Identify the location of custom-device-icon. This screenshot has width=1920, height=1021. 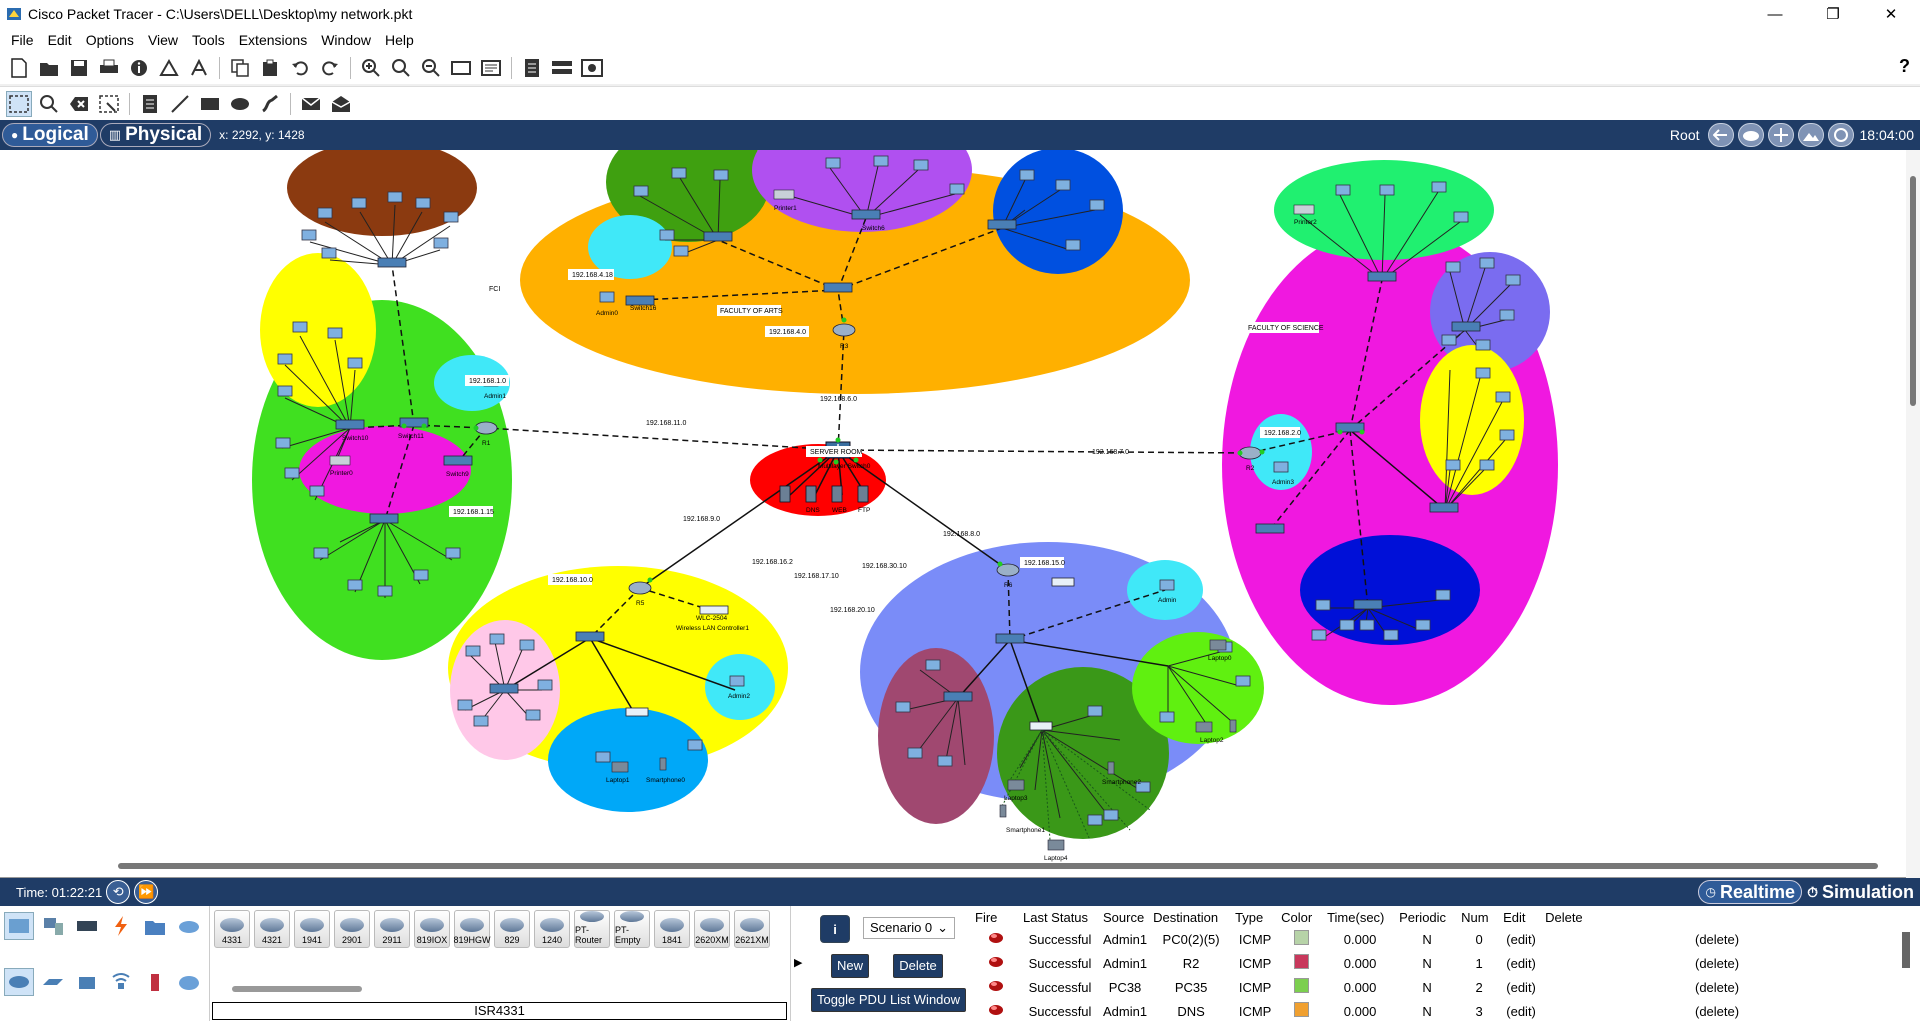
(199, 68).